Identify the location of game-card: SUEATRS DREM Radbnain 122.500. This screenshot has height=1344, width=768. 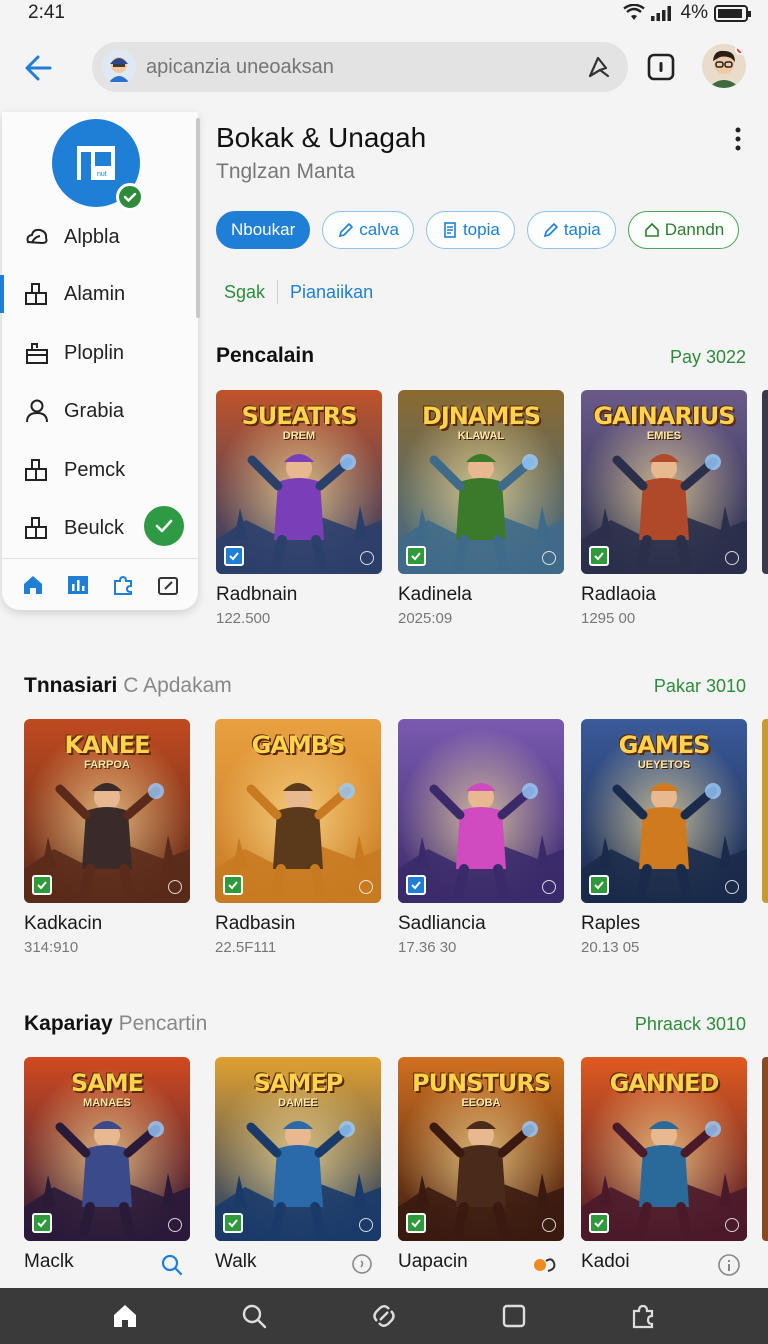
(299, 508).